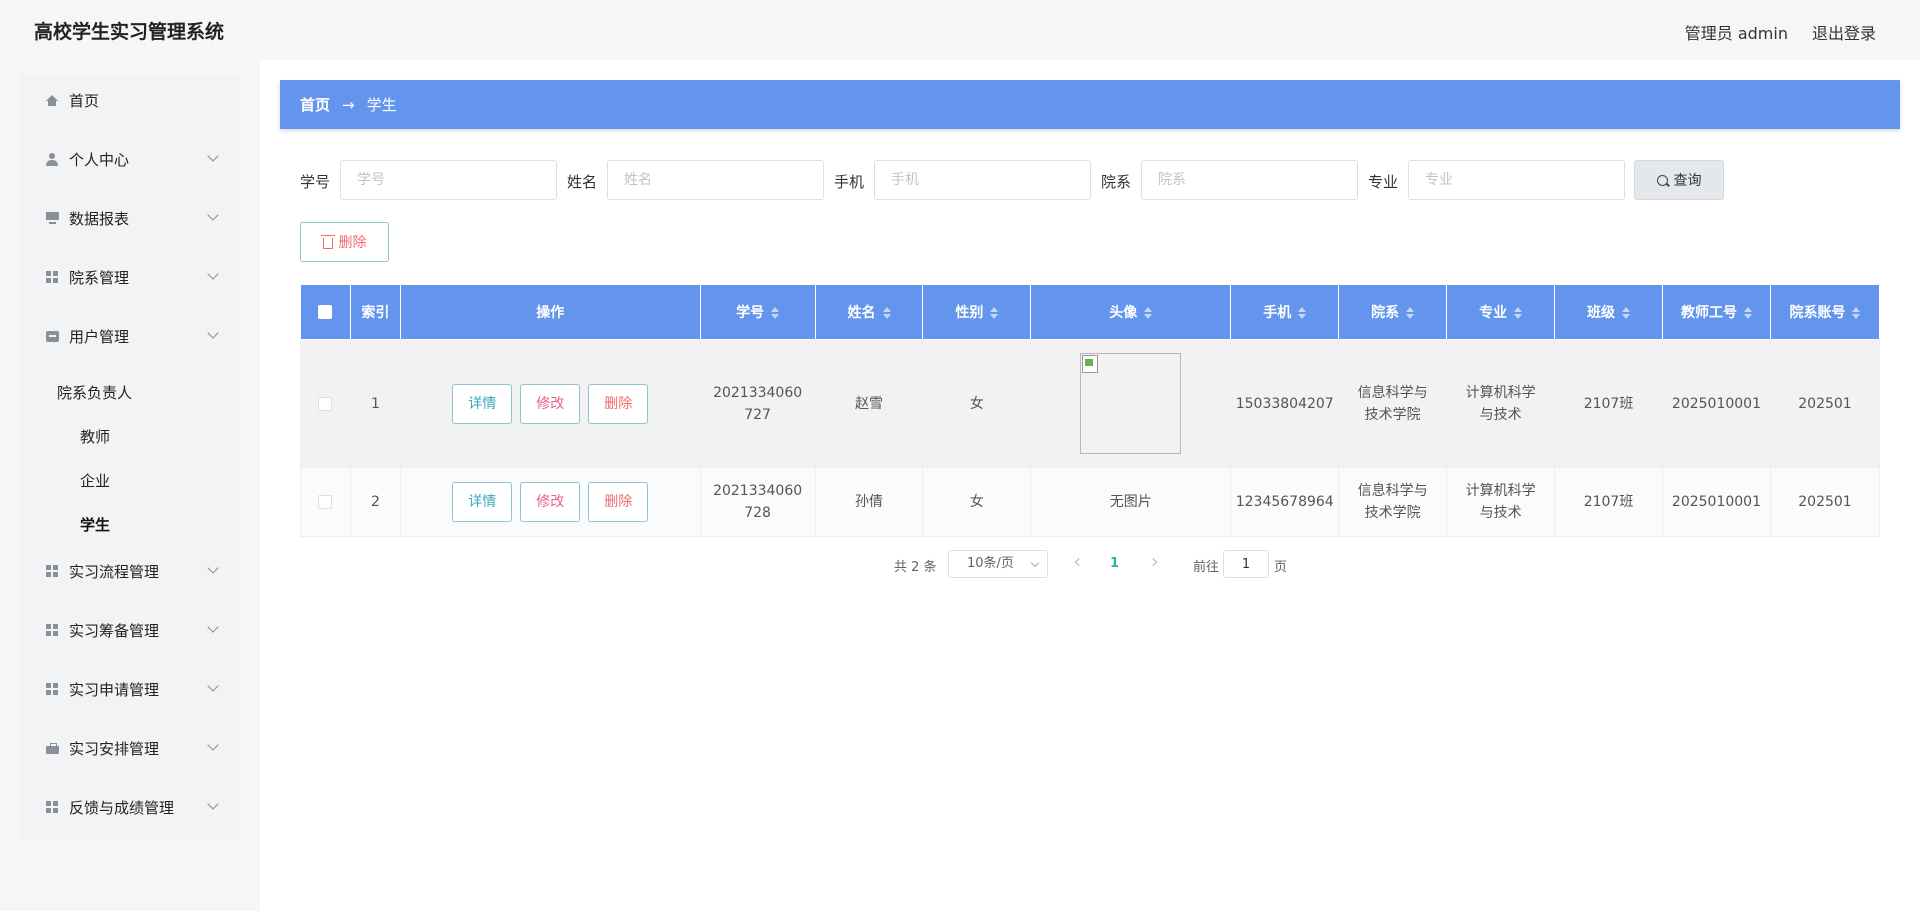 Image resolution: width=1920 pixels, height=911 pixels. What do you see at coordinates (1493, 313) in the screenshot?
I see `column-header-label: 专业` at bounding box center [1493, 313].